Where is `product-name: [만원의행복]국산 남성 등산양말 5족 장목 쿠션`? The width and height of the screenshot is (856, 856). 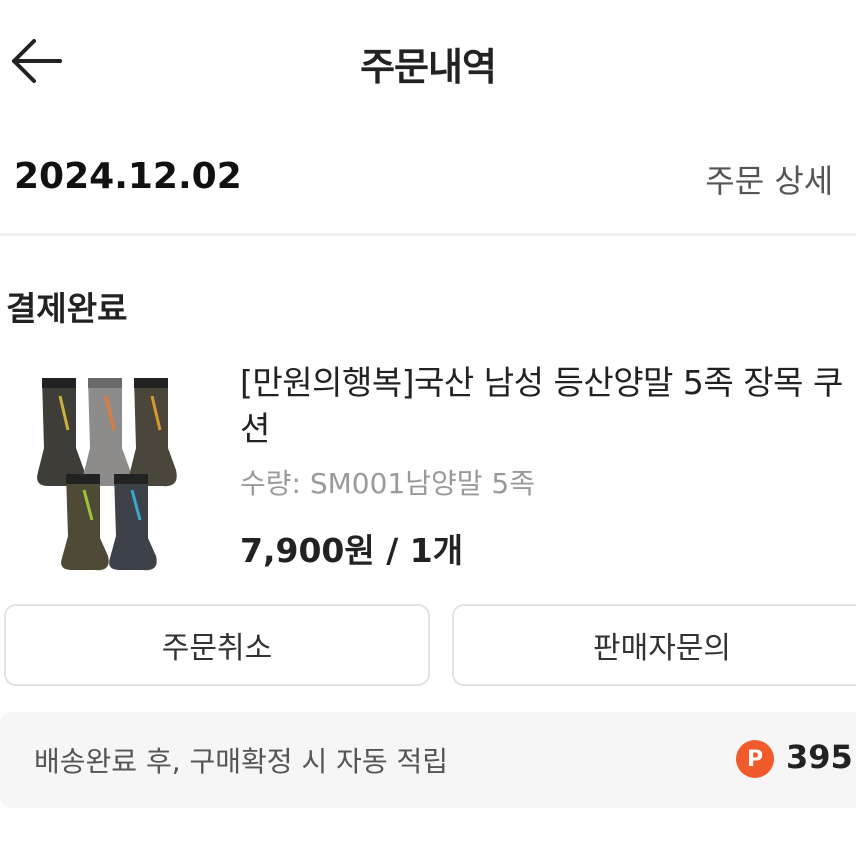
product-name: [만원의행복]국산 남성 등산양말 5족 장목 쿠션 is located at coordinates (546, 406).